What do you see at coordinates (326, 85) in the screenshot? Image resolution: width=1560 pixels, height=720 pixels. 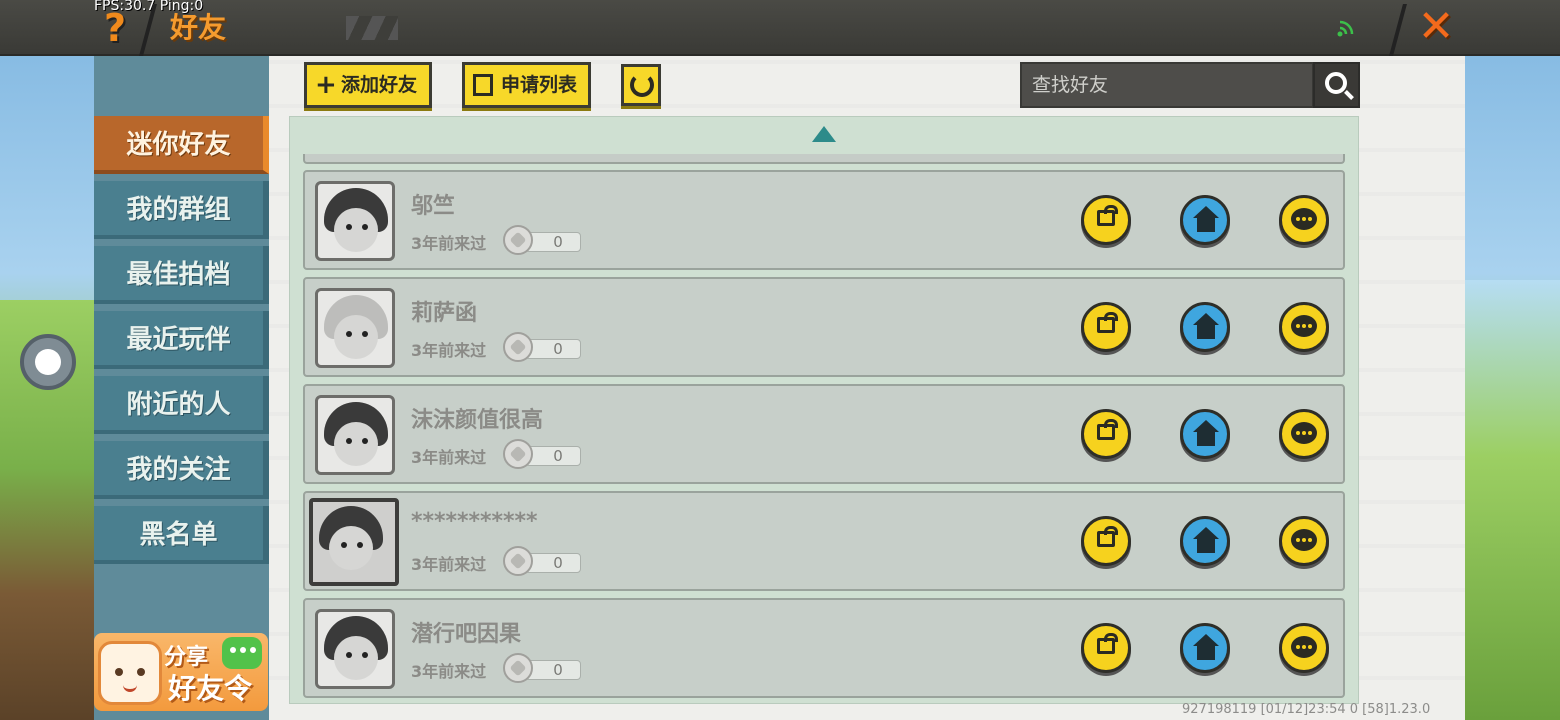 I see `plus-icon: +` at bounding box center [326, 85].